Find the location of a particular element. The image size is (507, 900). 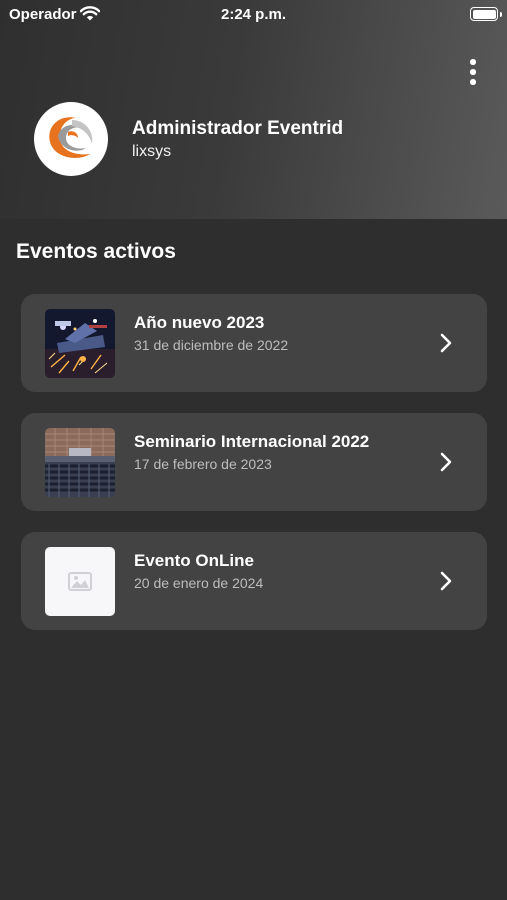

section-title: Eventos activos is located at coordinates (96, 251).